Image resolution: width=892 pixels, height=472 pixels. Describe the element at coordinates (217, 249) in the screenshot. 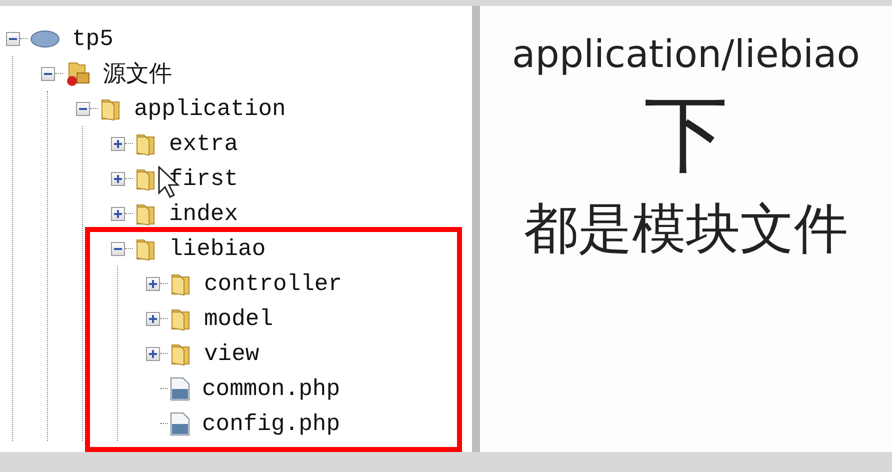

I see `tree-item-label: liebiao` at that location.